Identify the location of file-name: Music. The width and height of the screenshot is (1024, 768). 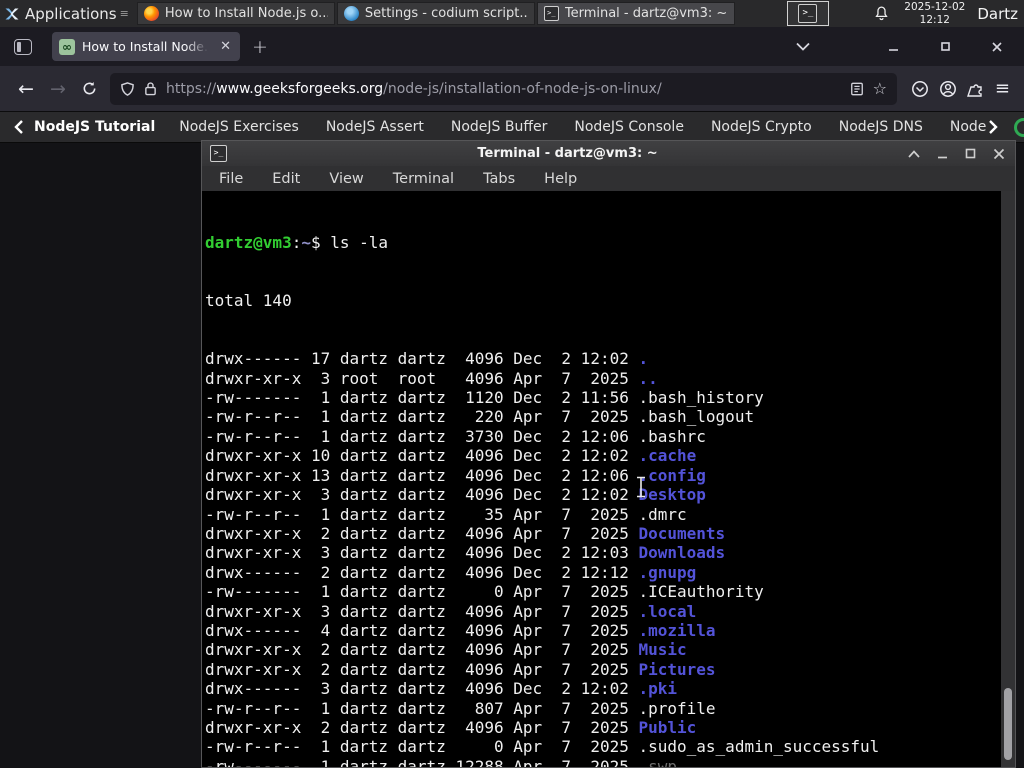
(662, 650).